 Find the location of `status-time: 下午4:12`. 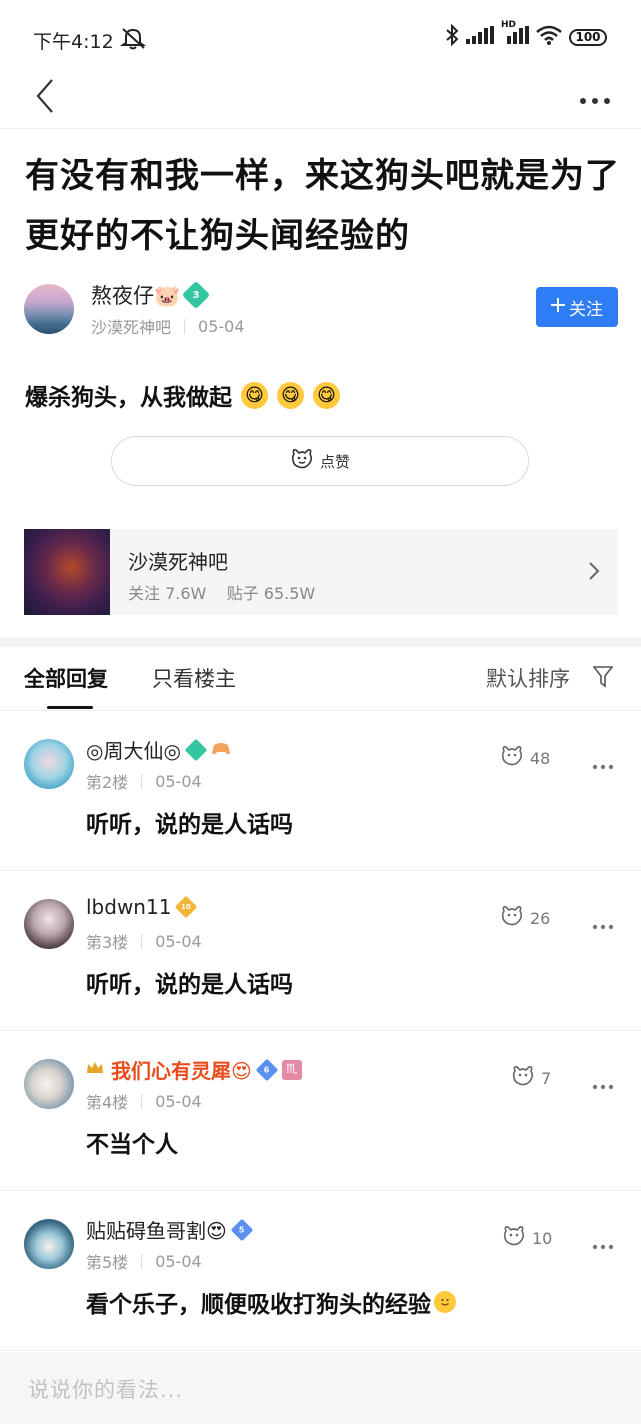

status-time: 下午4:12 is located at coordinates (73, 42).